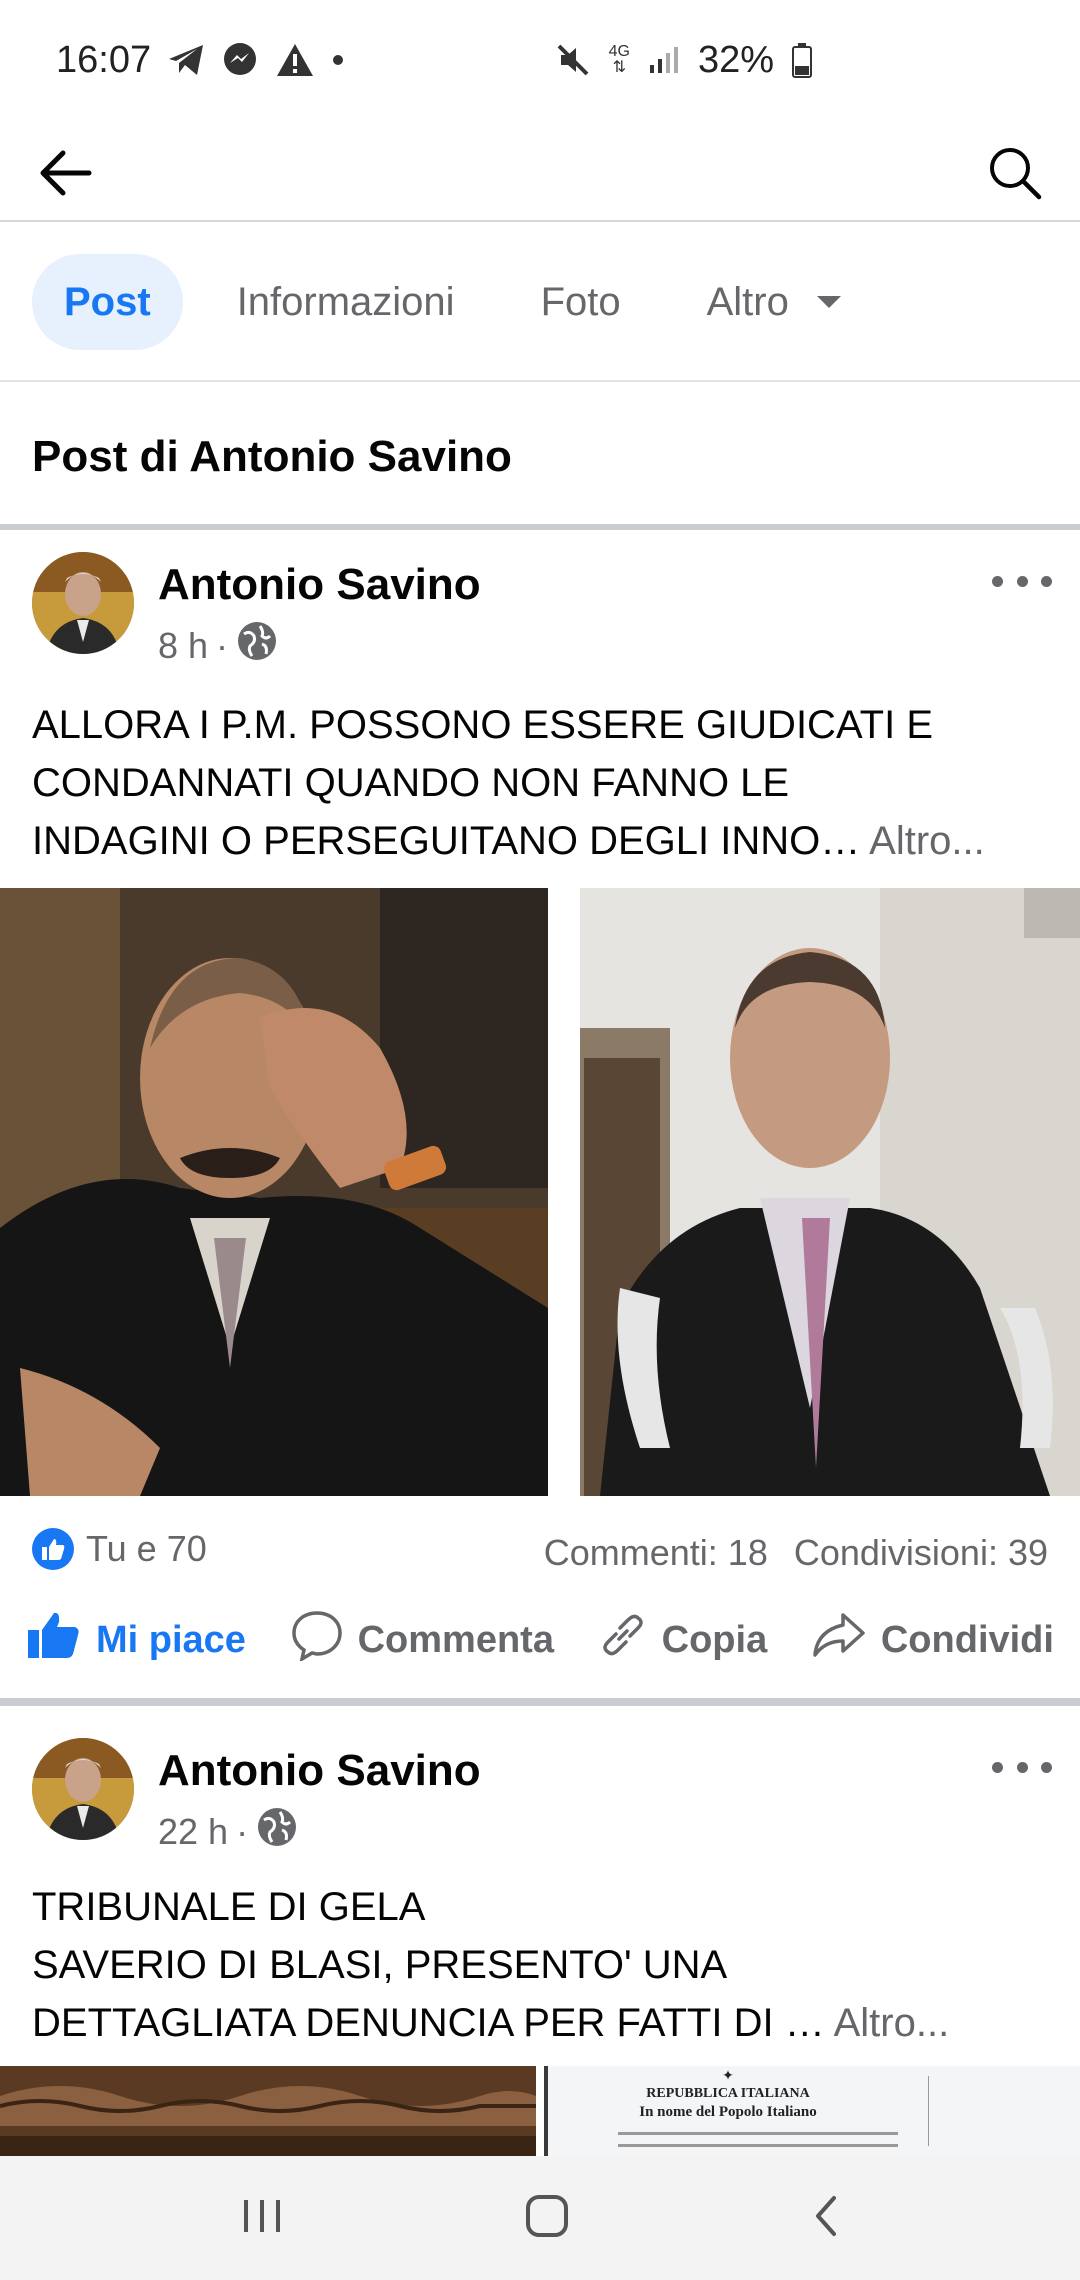  I want to click on comments-count: Commenti: 18, so click(656, 1553).